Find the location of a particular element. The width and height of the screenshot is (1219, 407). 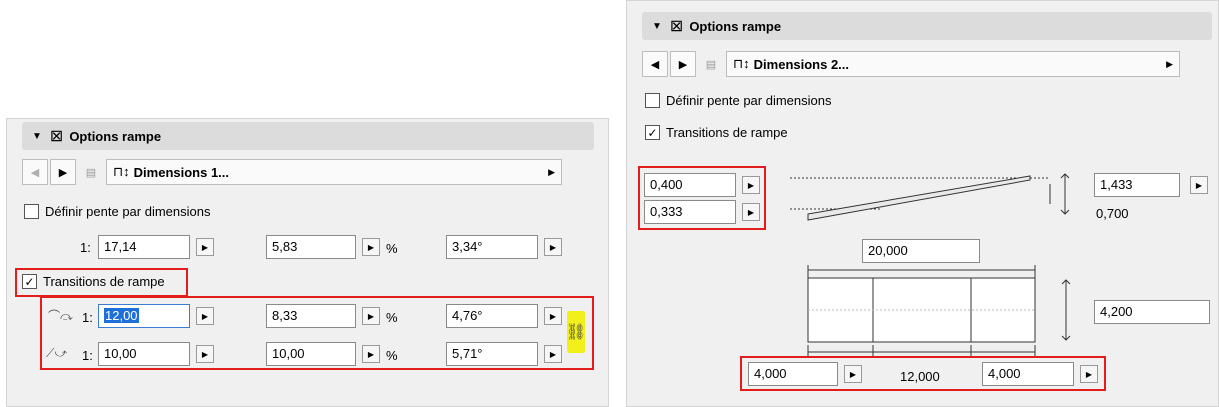

total-height-stepper: ▶ is located at coordinates (1199, 185).